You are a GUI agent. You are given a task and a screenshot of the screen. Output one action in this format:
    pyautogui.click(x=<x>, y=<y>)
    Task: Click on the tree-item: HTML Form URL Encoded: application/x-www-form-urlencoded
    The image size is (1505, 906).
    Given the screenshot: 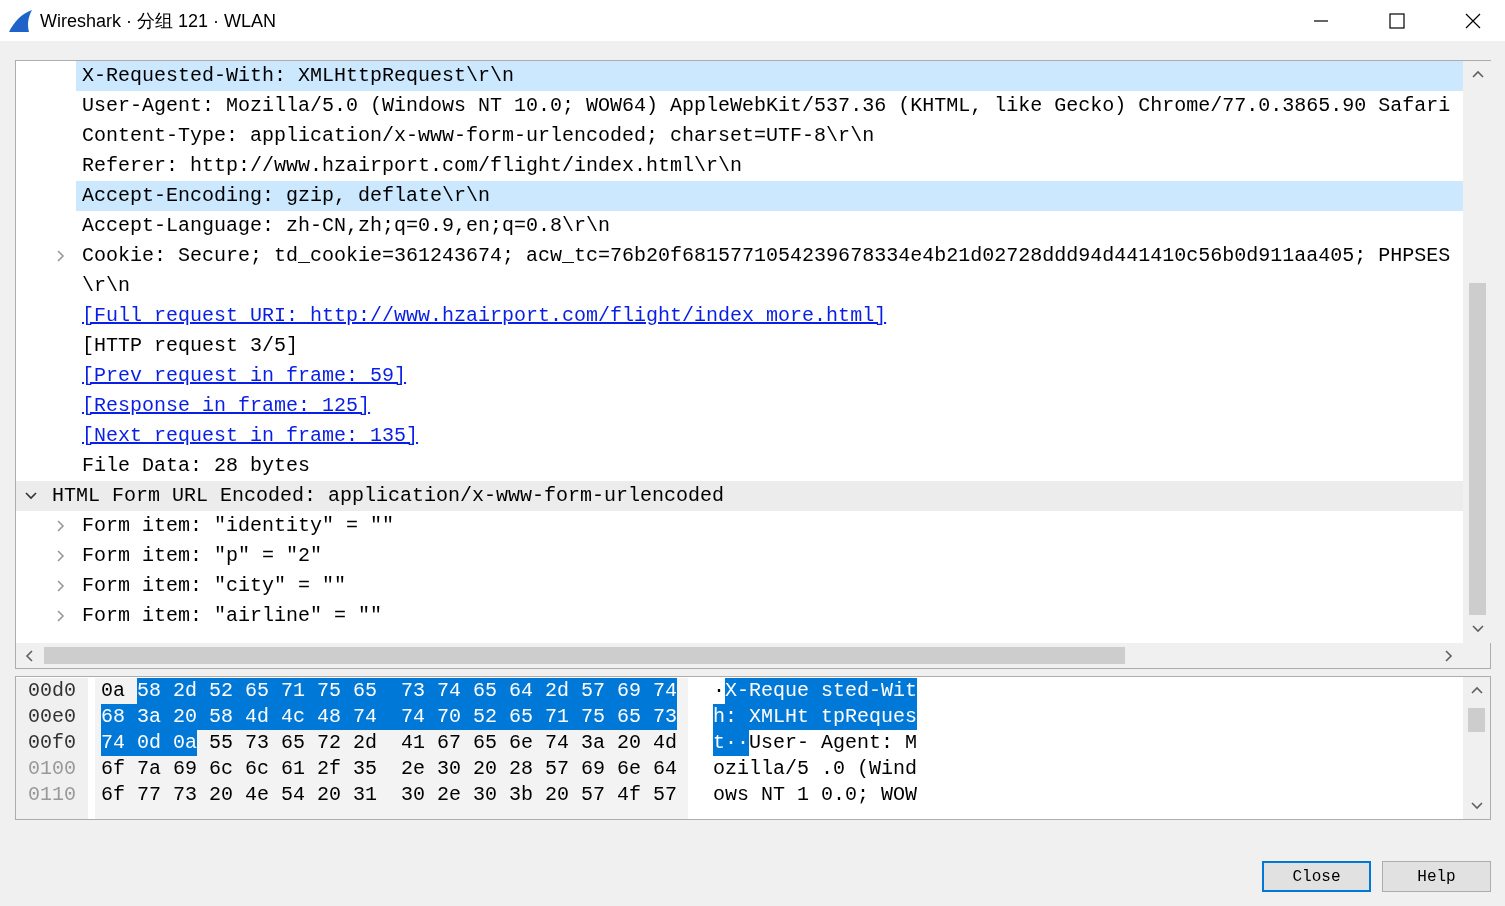 What is the action you would take?
    pyautogui.click(x=388, y=496)
    